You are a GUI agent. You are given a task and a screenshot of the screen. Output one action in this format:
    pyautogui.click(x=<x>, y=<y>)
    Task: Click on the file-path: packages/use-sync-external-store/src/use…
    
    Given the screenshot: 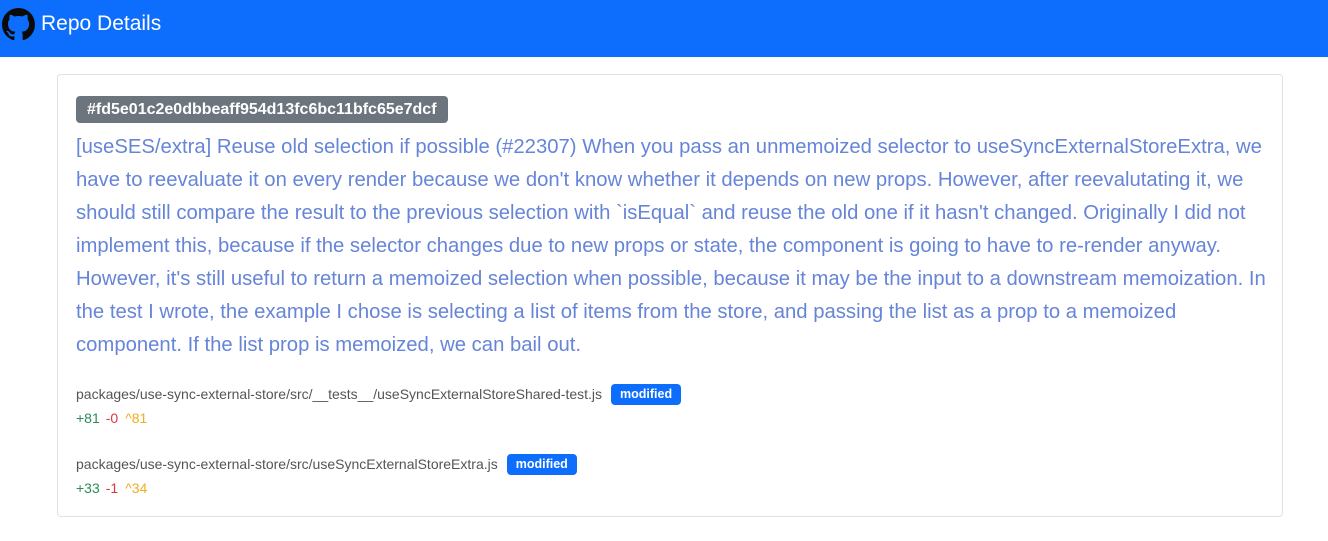 What is the action you would take?
    pyautogui.click(x=287, y=464)
    